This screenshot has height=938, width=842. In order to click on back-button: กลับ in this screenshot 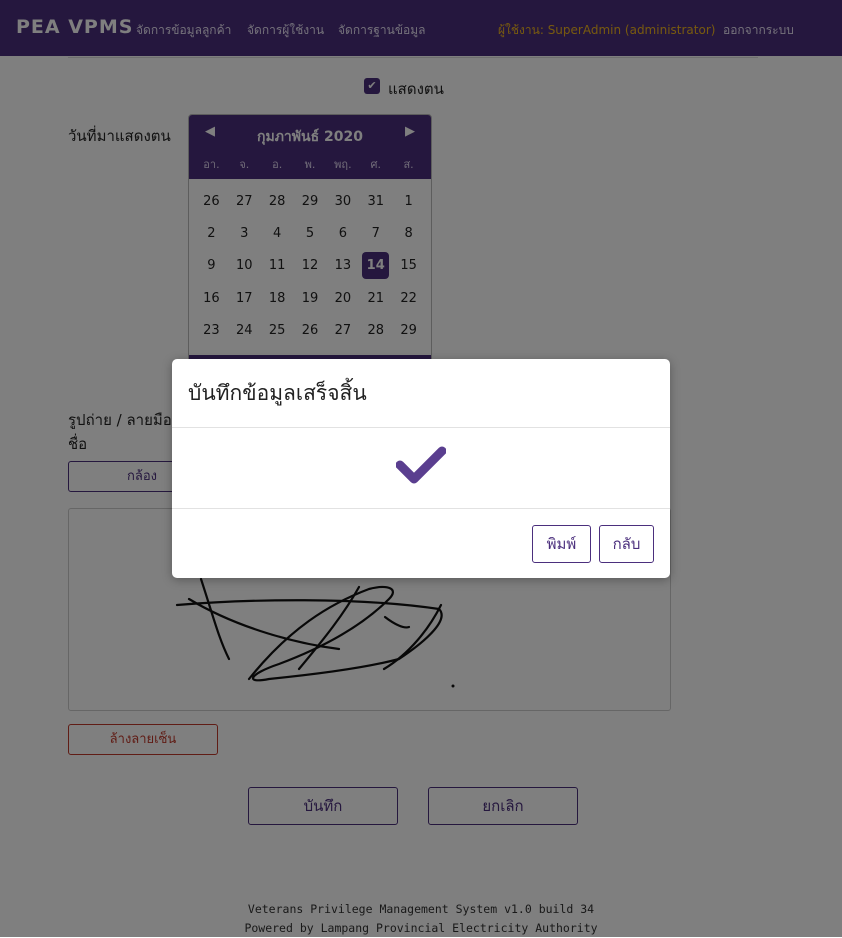, I will do `click(626, 544)`.